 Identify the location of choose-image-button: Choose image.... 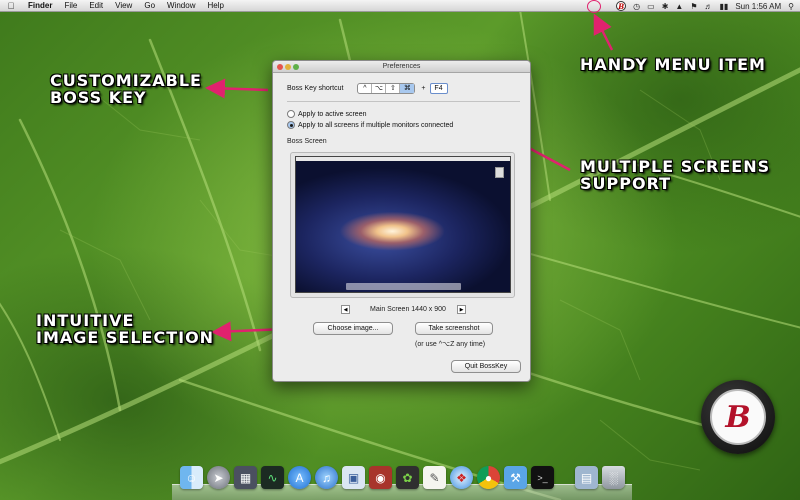
(353, 328).